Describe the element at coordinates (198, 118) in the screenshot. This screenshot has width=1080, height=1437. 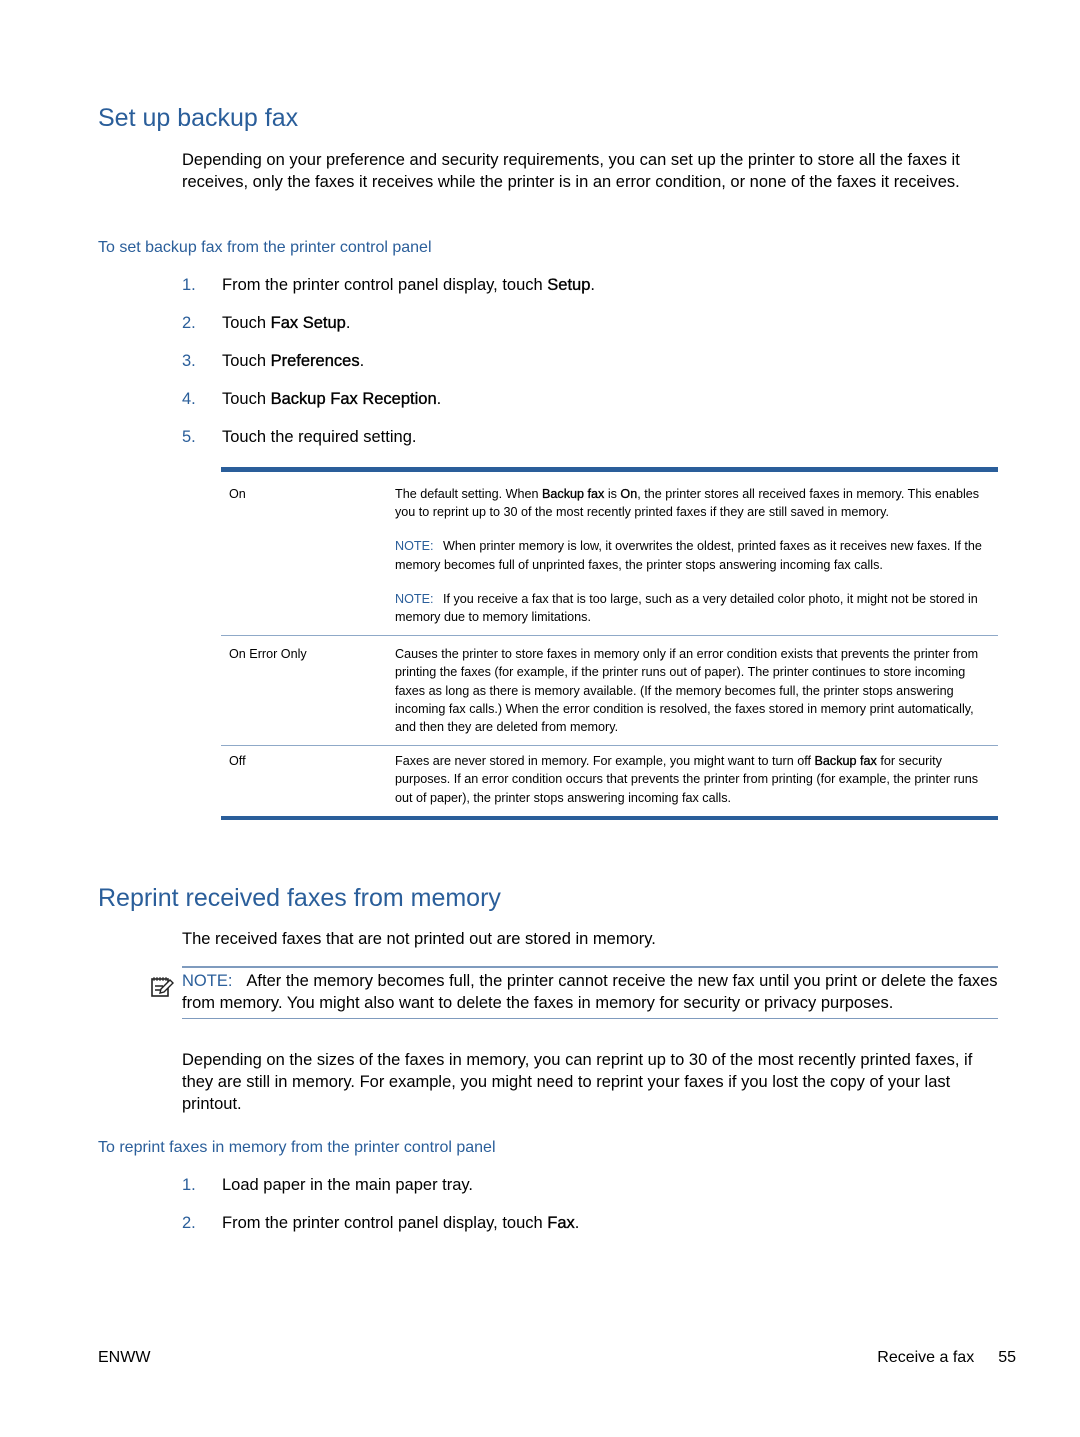
I see `section-title-backup-fax: Set up backup fax` at that location.